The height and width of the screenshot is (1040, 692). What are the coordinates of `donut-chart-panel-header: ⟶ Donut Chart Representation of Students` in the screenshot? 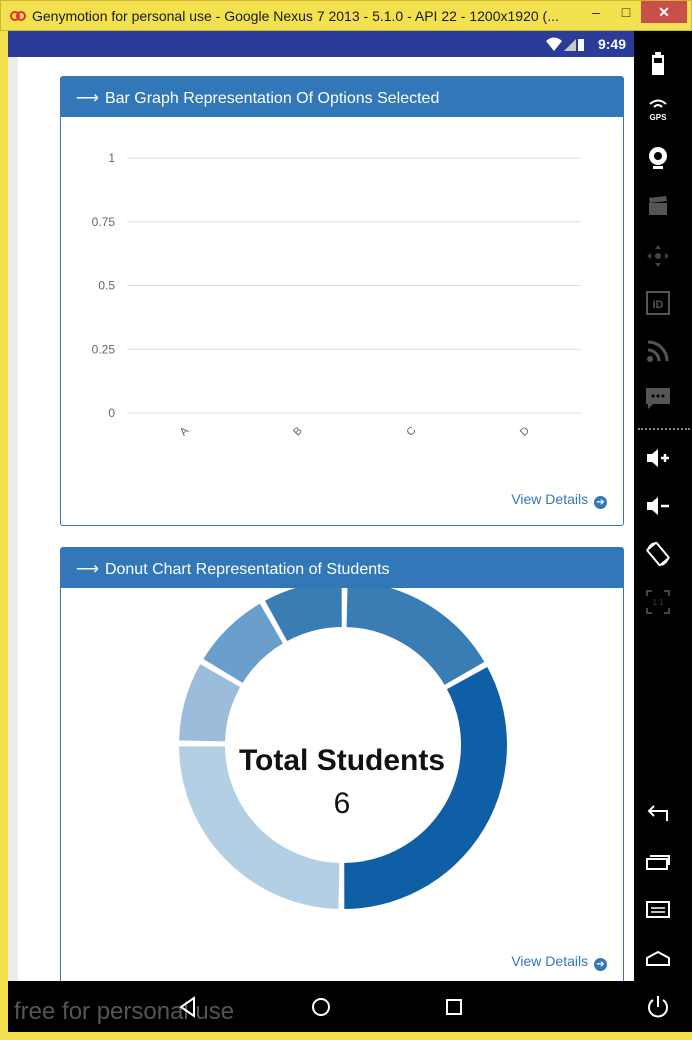 It's located at (342, 568).